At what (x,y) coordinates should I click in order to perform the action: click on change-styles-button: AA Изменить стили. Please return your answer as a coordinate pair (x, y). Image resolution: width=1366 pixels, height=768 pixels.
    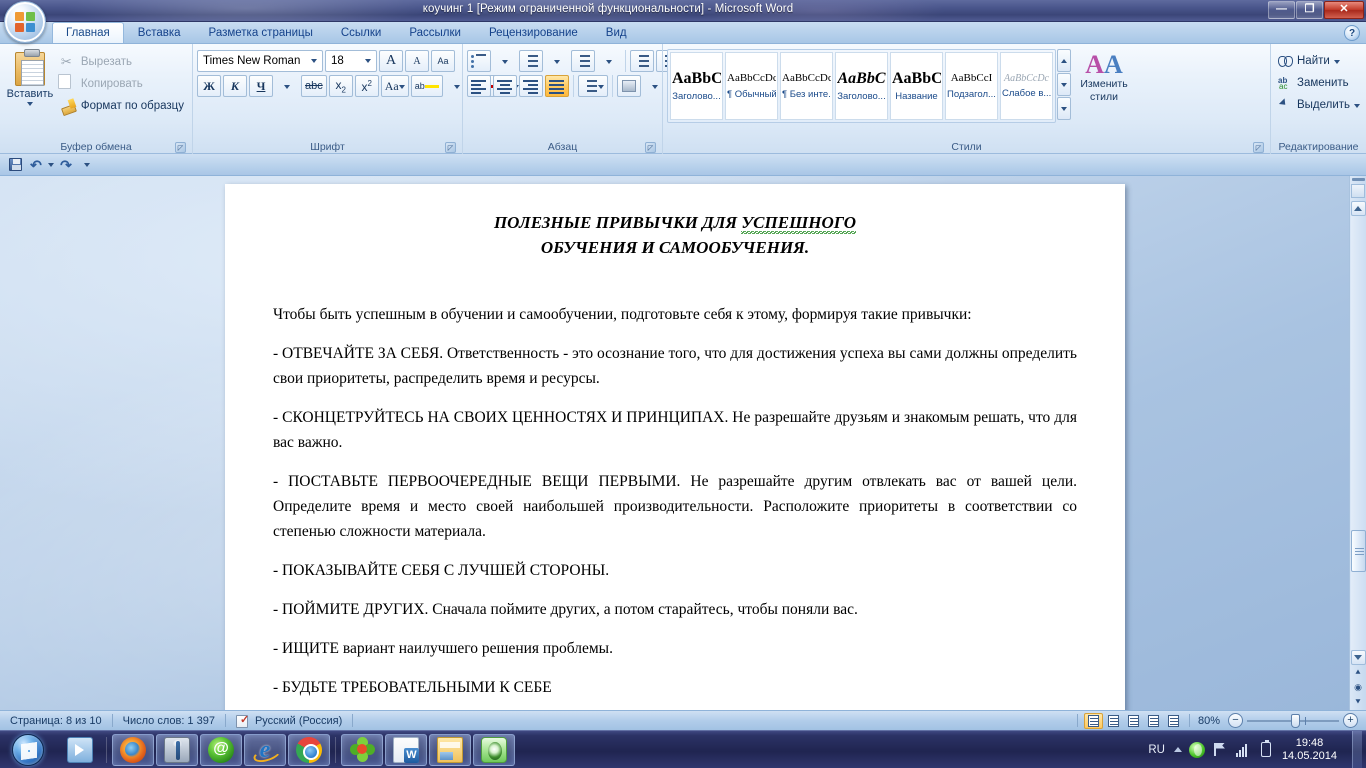
    Looking at the image, I should click on (1104, 76).